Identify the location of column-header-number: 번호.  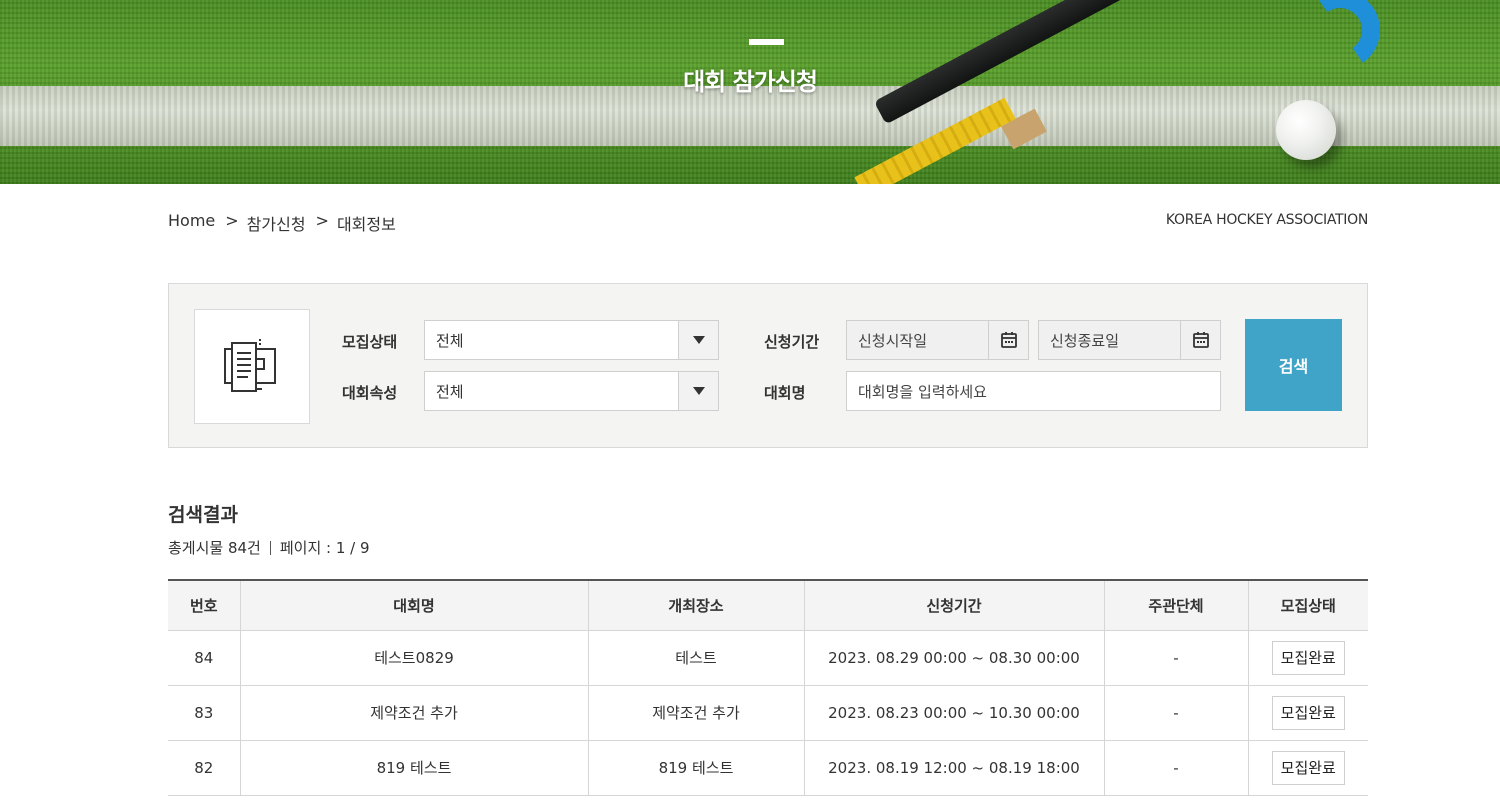
(204, 605).